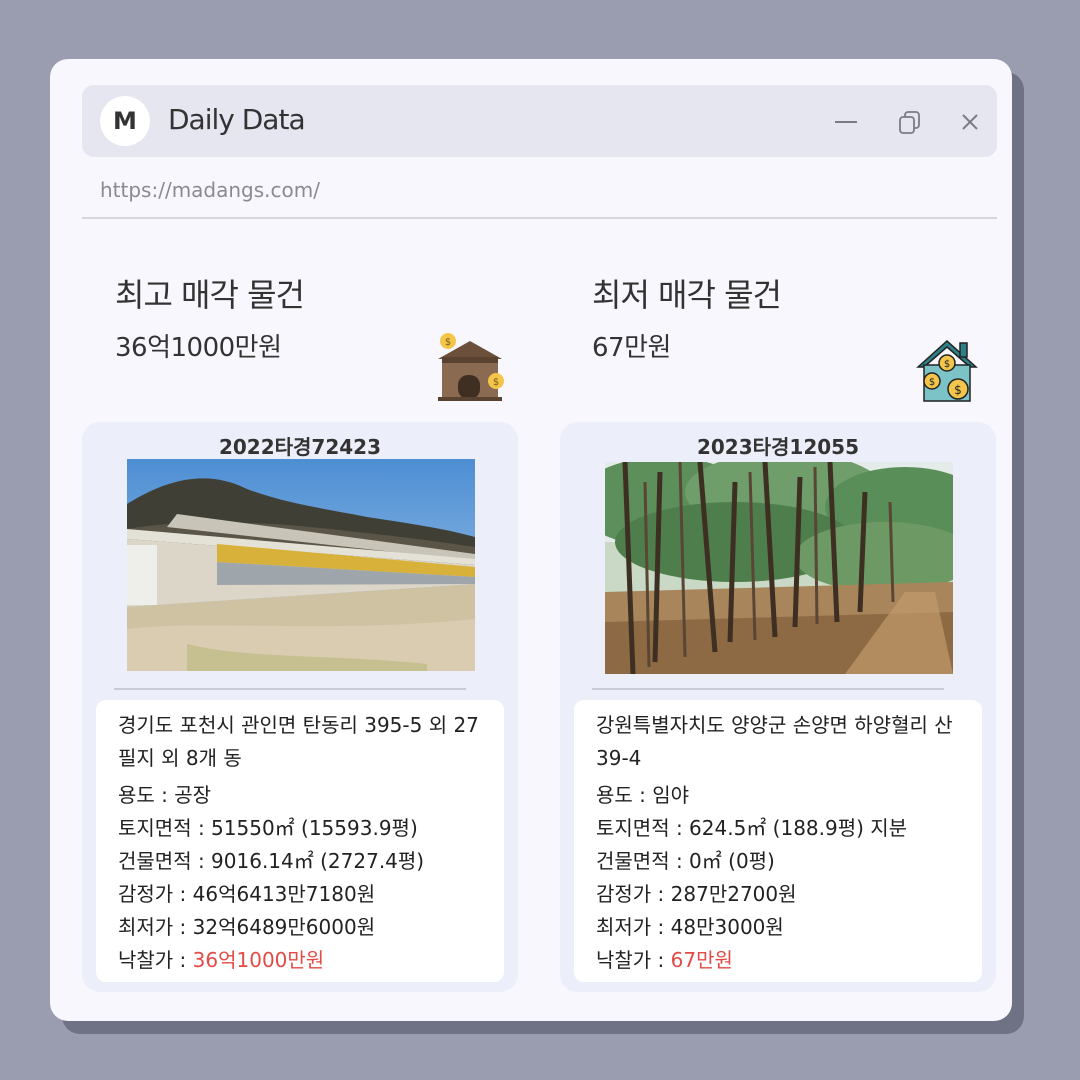 The image size is (1080, 1080). I want to click on case-number: 2022타경72423, so click(300, 447).